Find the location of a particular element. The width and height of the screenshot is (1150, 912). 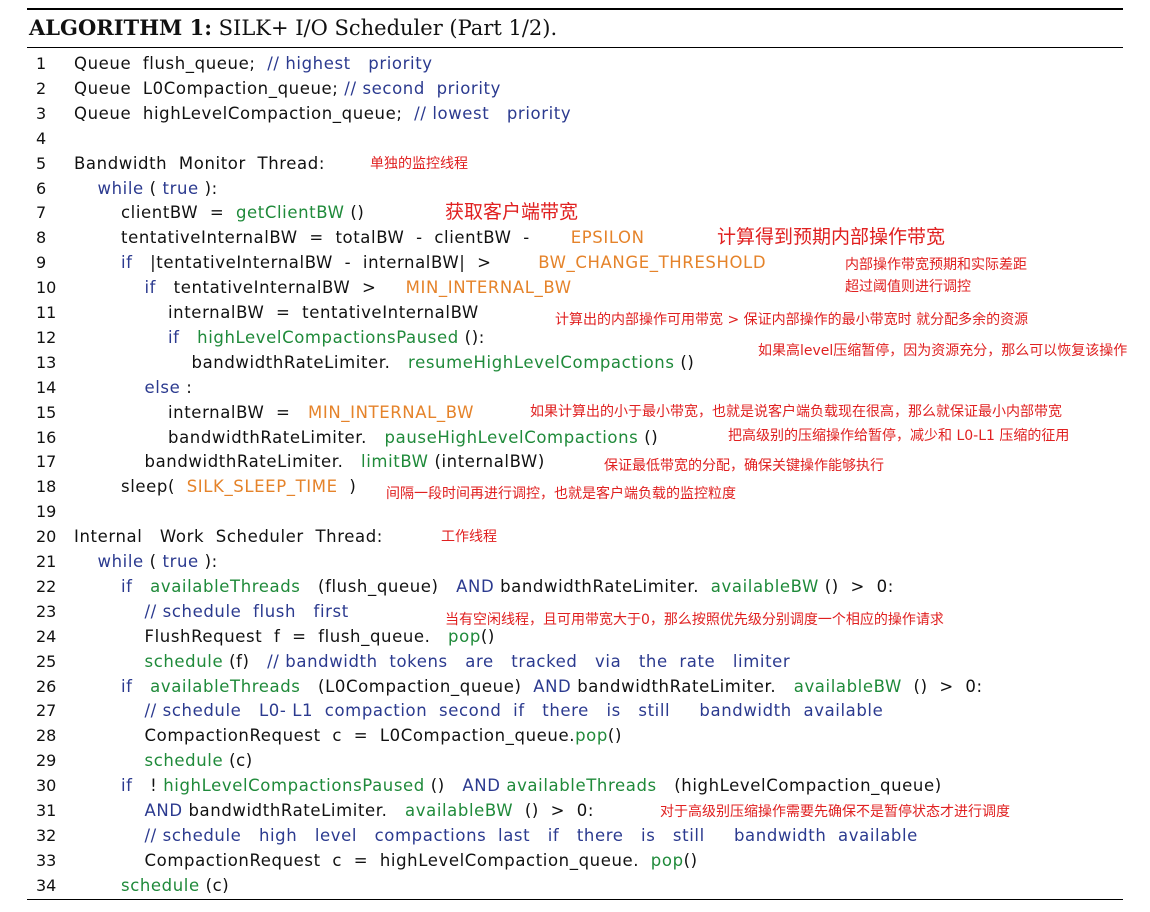

line-number: 6 is located at coordinates (41, 188).